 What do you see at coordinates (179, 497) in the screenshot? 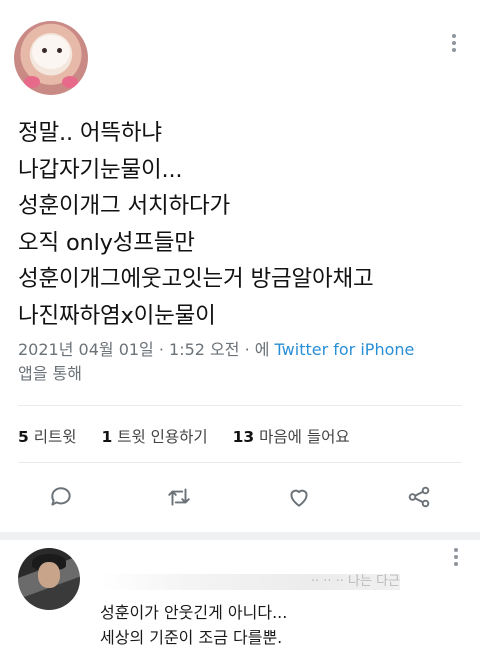
I see `retweet-icon` at bounding box center [179, 497].